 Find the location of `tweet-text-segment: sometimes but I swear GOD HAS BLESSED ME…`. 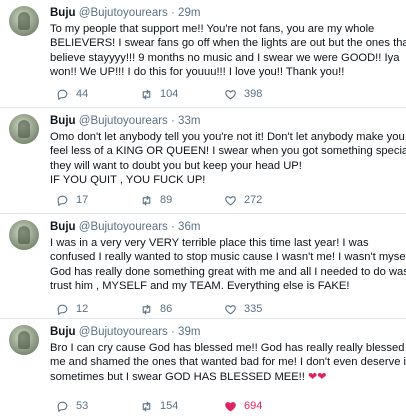

tweet-text-segment: sometimes but I swear GOD HAS BLESSED ME… is located at coordinates (177, 376).